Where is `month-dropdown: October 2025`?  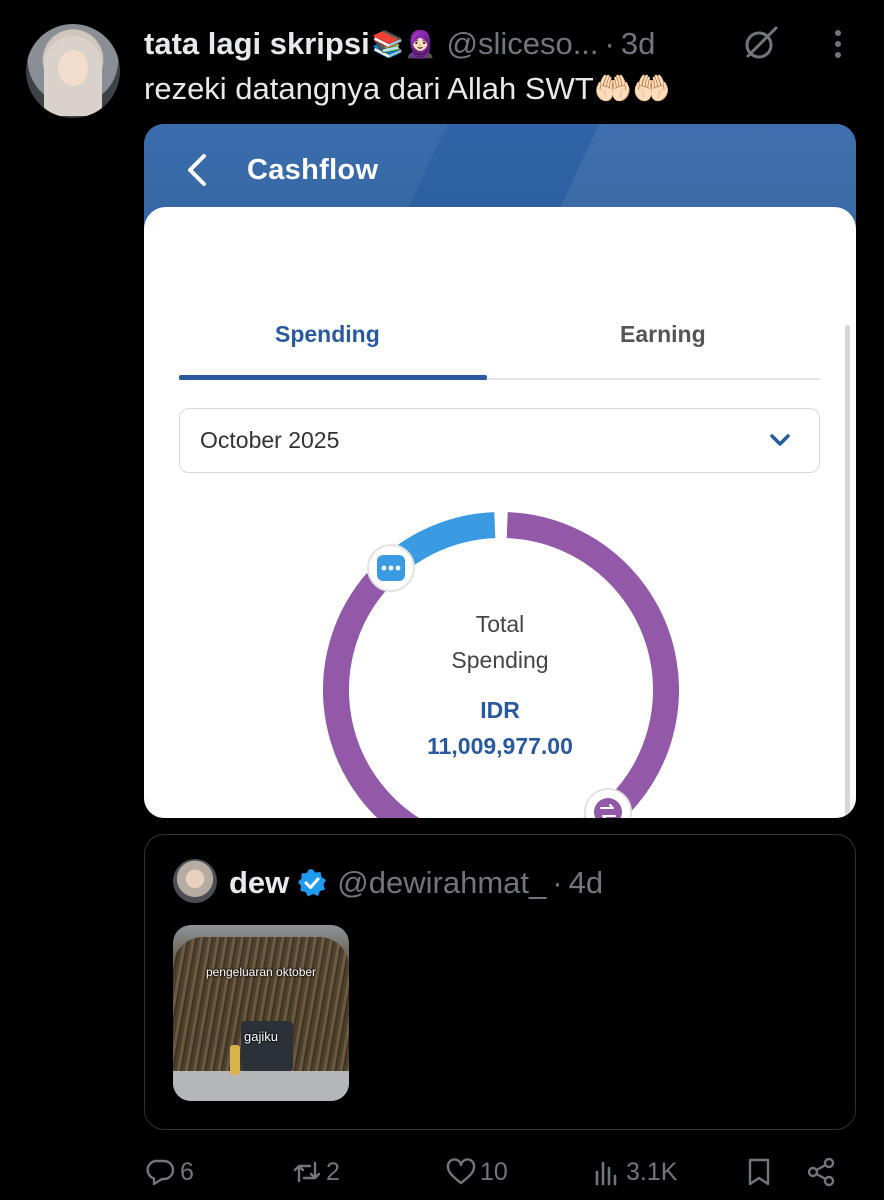 month-dropdown: October 2025 is located at coordinates (499, 440).